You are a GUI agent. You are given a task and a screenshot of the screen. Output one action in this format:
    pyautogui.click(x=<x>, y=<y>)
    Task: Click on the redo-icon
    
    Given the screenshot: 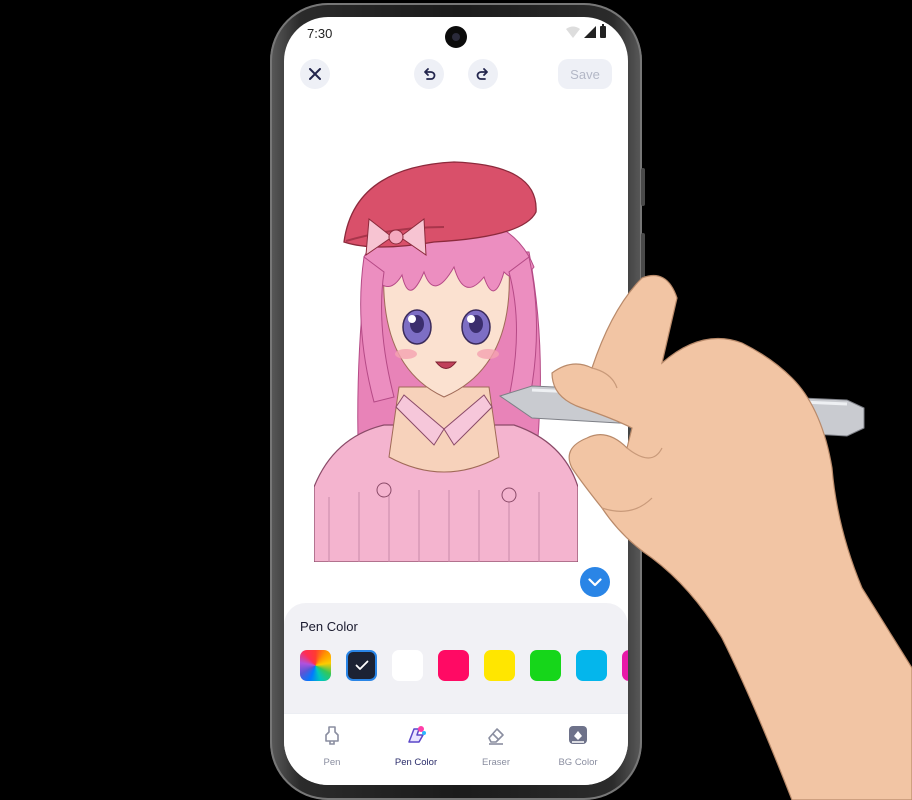 What is the action you would take?
    pyautogui.click(x=482, y=74)
    